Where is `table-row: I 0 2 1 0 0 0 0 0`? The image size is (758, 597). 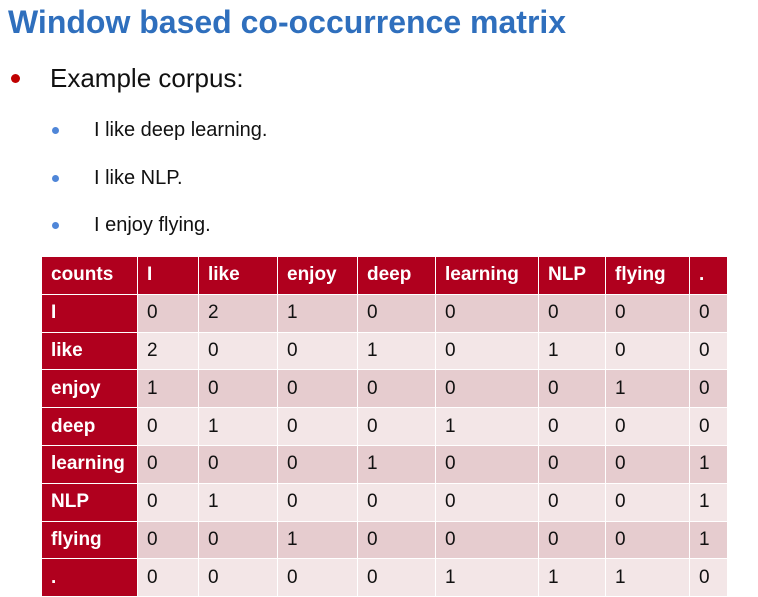 table-row: I 0 2 1 0 0 0 0 0 is located at coordinates (384, 313).